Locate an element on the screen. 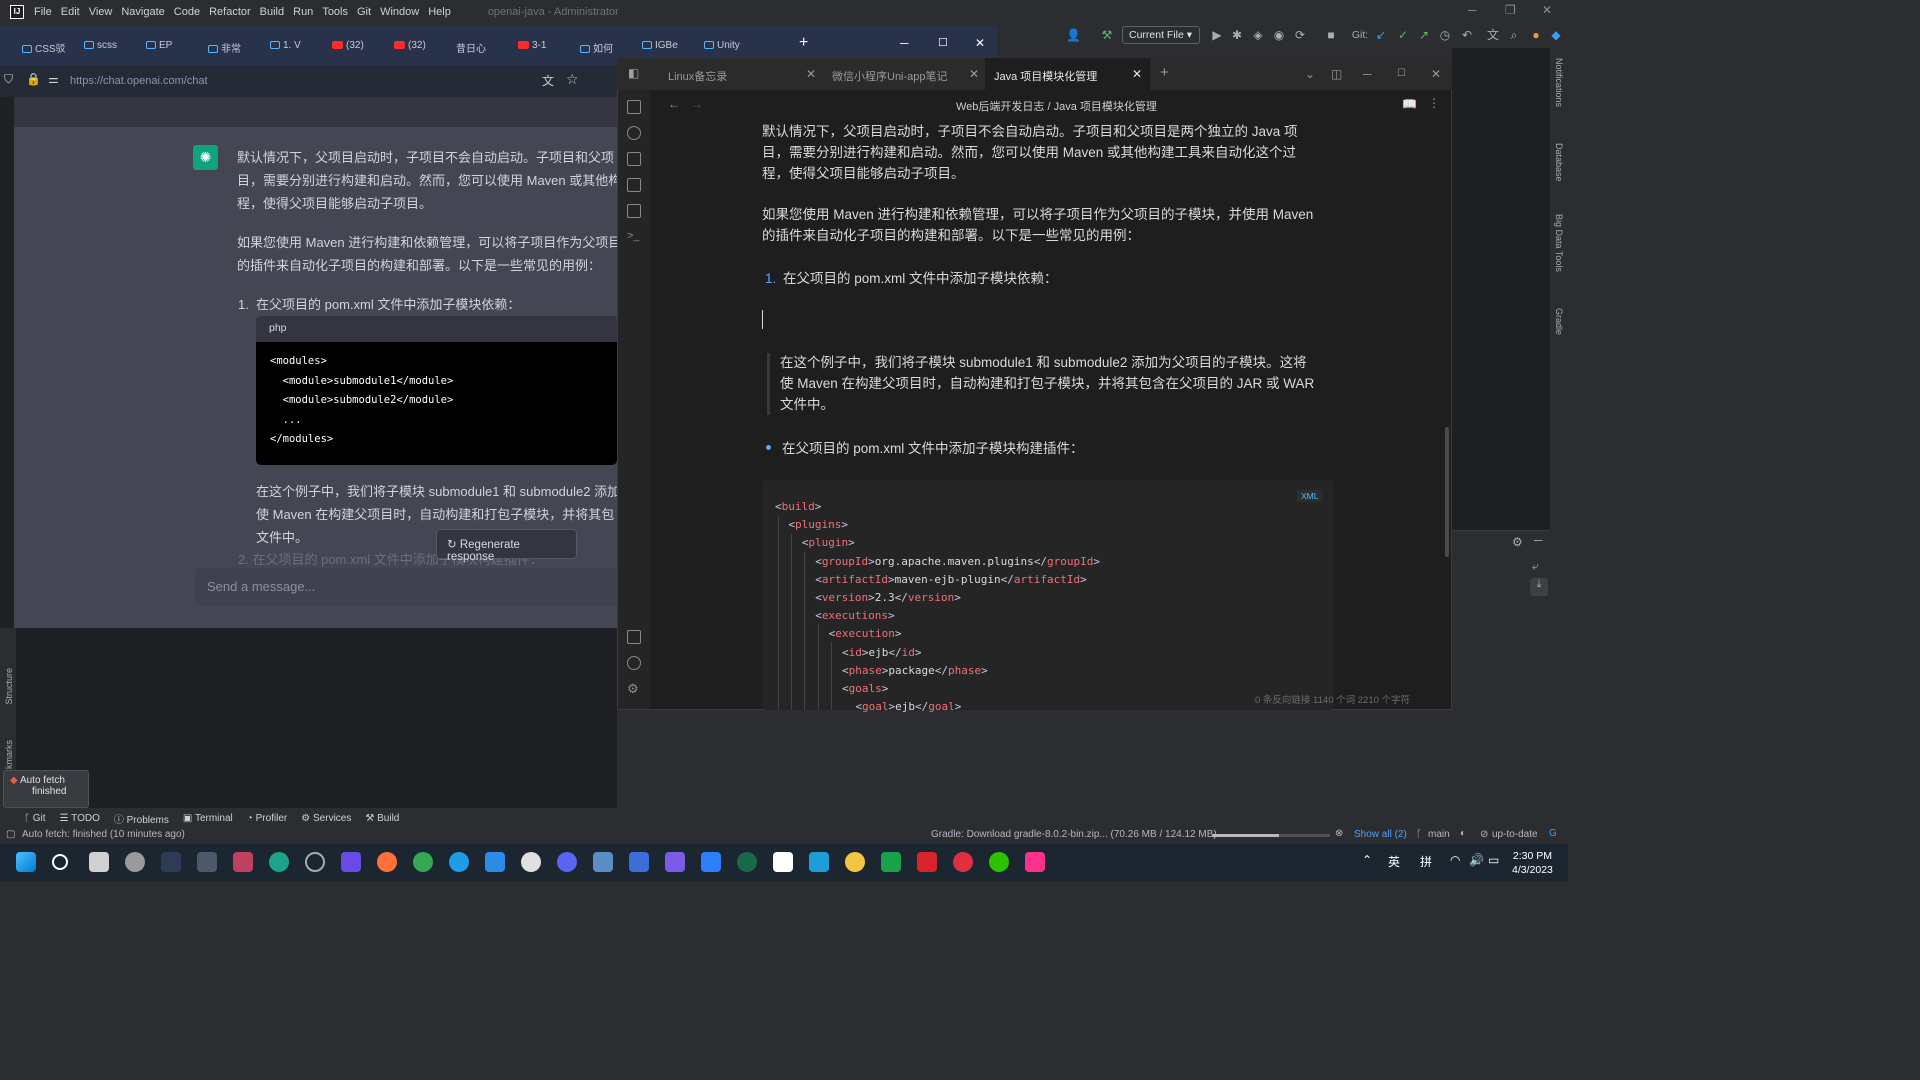 This screenshot has height=1080, width=1920. settings-icon: ⚙ is located at coordinates (633, 689).